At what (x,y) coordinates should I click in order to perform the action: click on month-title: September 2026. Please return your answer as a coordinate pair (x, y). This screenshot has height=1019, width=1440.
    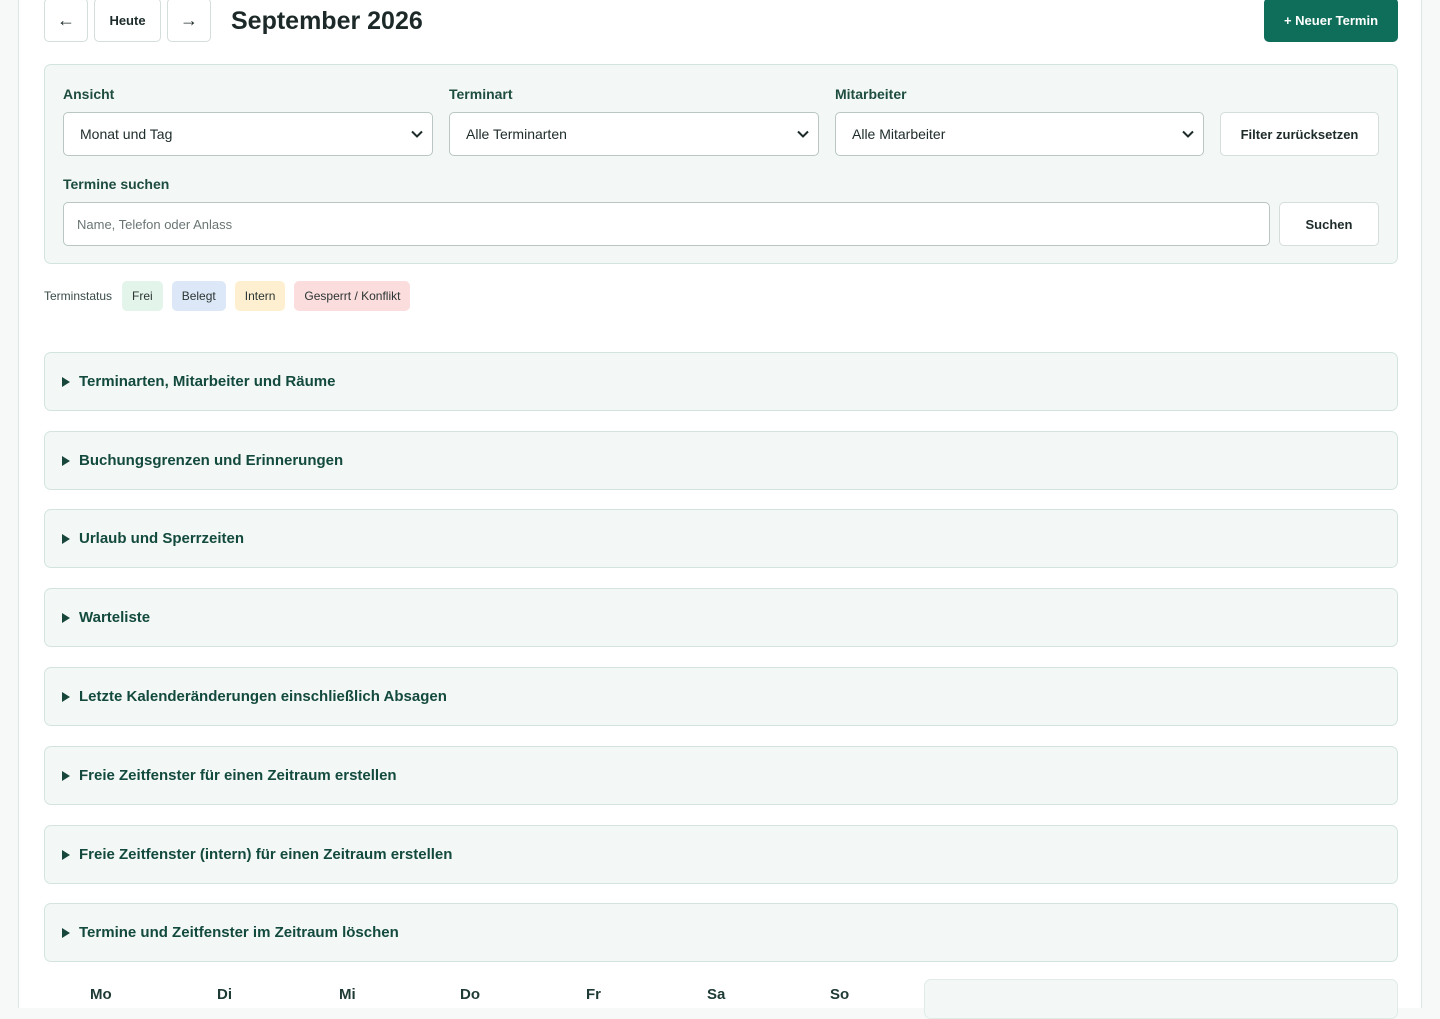
    Looking at the image, I should click on (327, 21).